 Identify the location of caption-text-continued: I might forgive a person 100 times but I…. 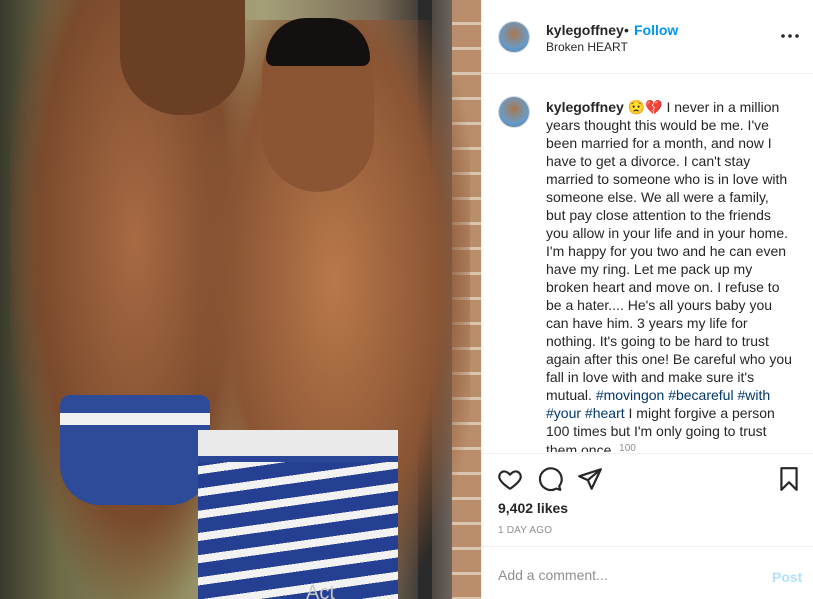
(660, 428).